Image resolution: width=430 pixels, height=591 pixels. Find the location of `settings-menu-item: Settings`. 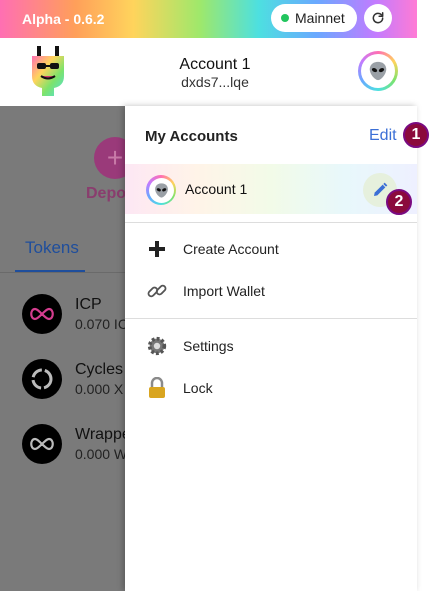

settings-menu-item: Settings is located at coordinates (275, 346).